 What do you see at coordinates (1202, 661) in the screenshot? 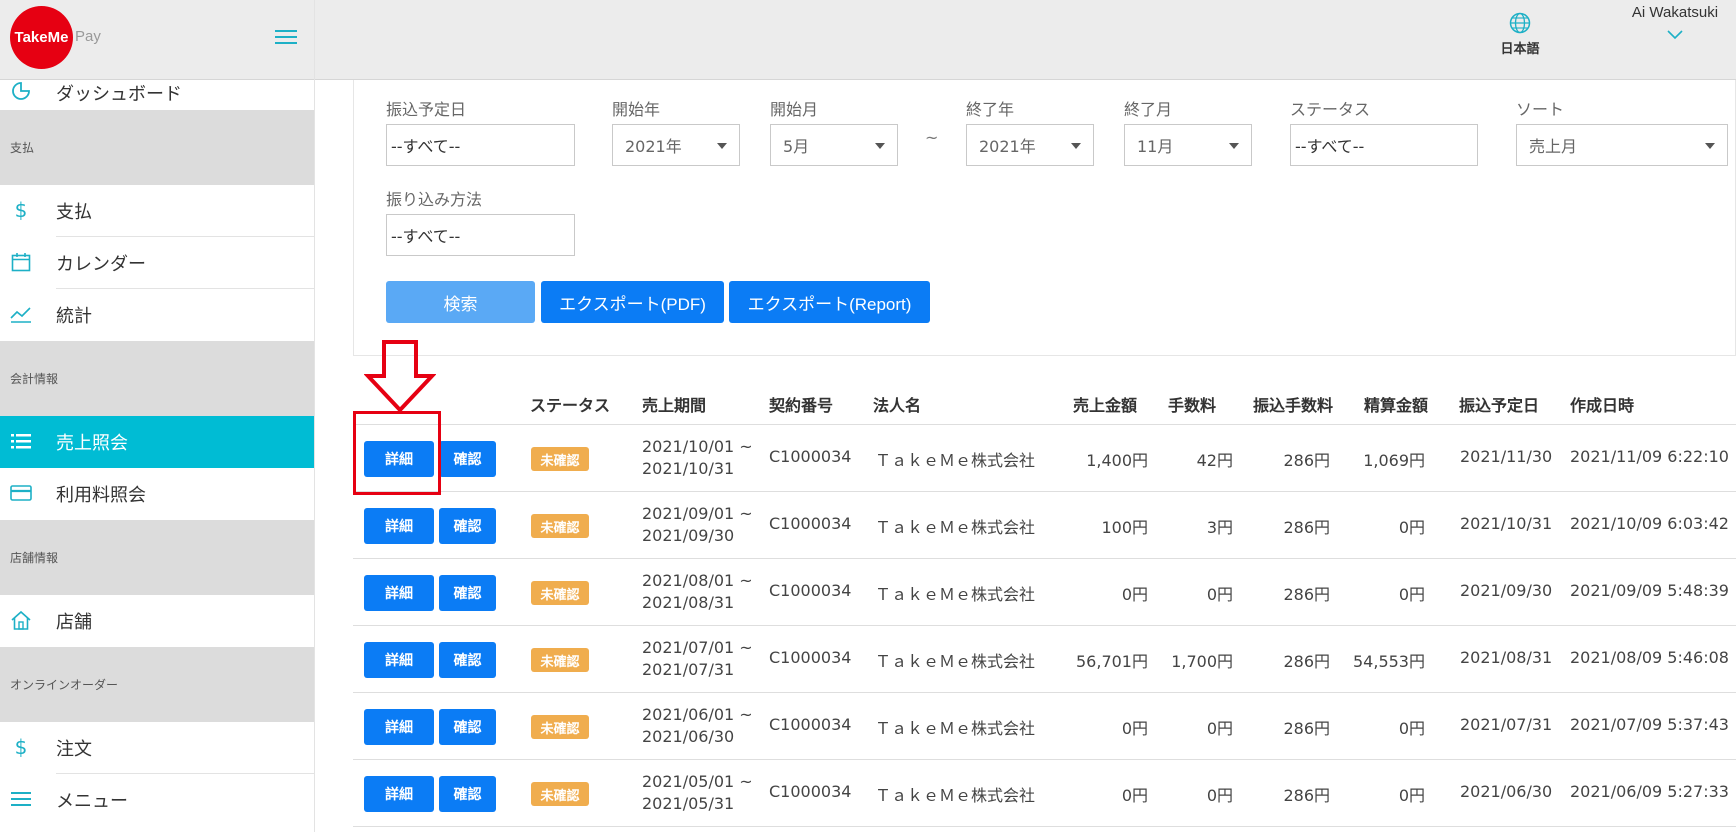
I see `fee-cell: 1,700円` at bounding box center [1202, 661].